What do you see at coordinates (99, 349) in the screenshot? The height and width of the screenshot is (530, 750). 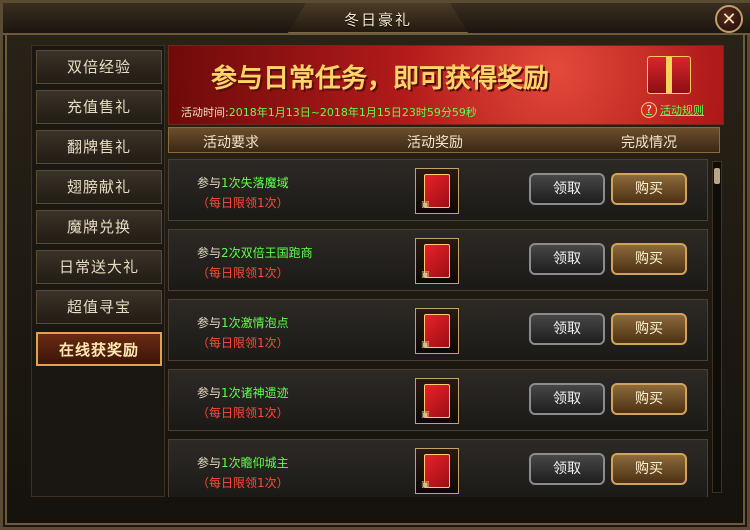 I see `sidebar-item-online-reward: 在线获奖励` at bounding box center [99, 349].